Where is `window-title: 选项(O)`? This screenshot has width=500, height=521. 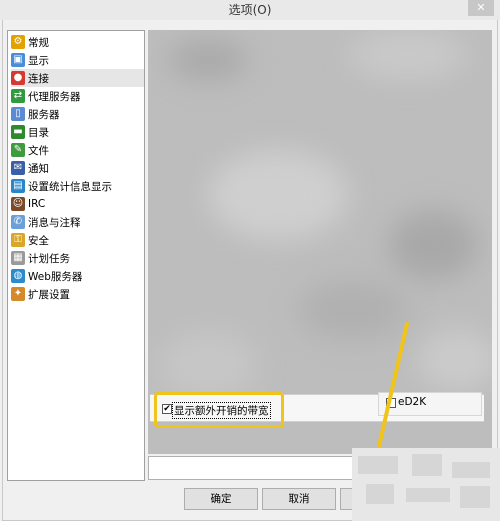
window-title: 选项(O) is located at coordinates (250, 10).